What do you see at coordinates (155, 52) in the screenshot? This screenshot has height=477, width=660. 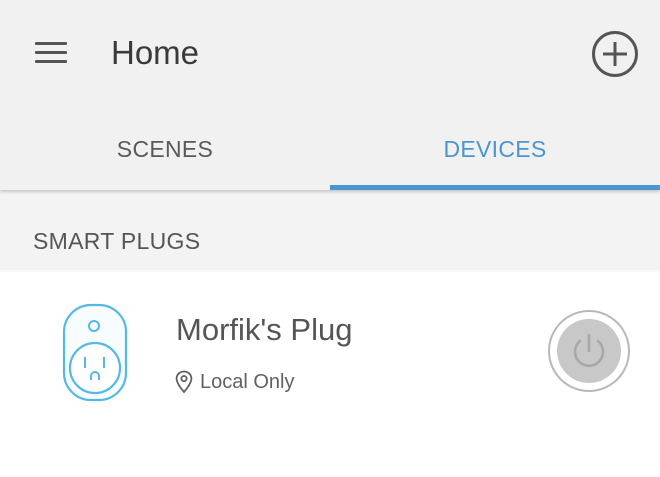 I see `page-title: Home` at bounding box center [155, 52].